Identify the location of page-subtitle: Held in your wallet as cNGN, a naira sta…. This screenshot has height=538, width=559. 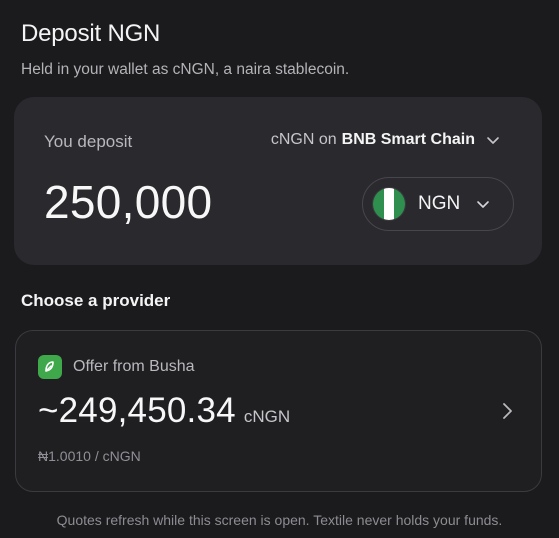
(185, 69).